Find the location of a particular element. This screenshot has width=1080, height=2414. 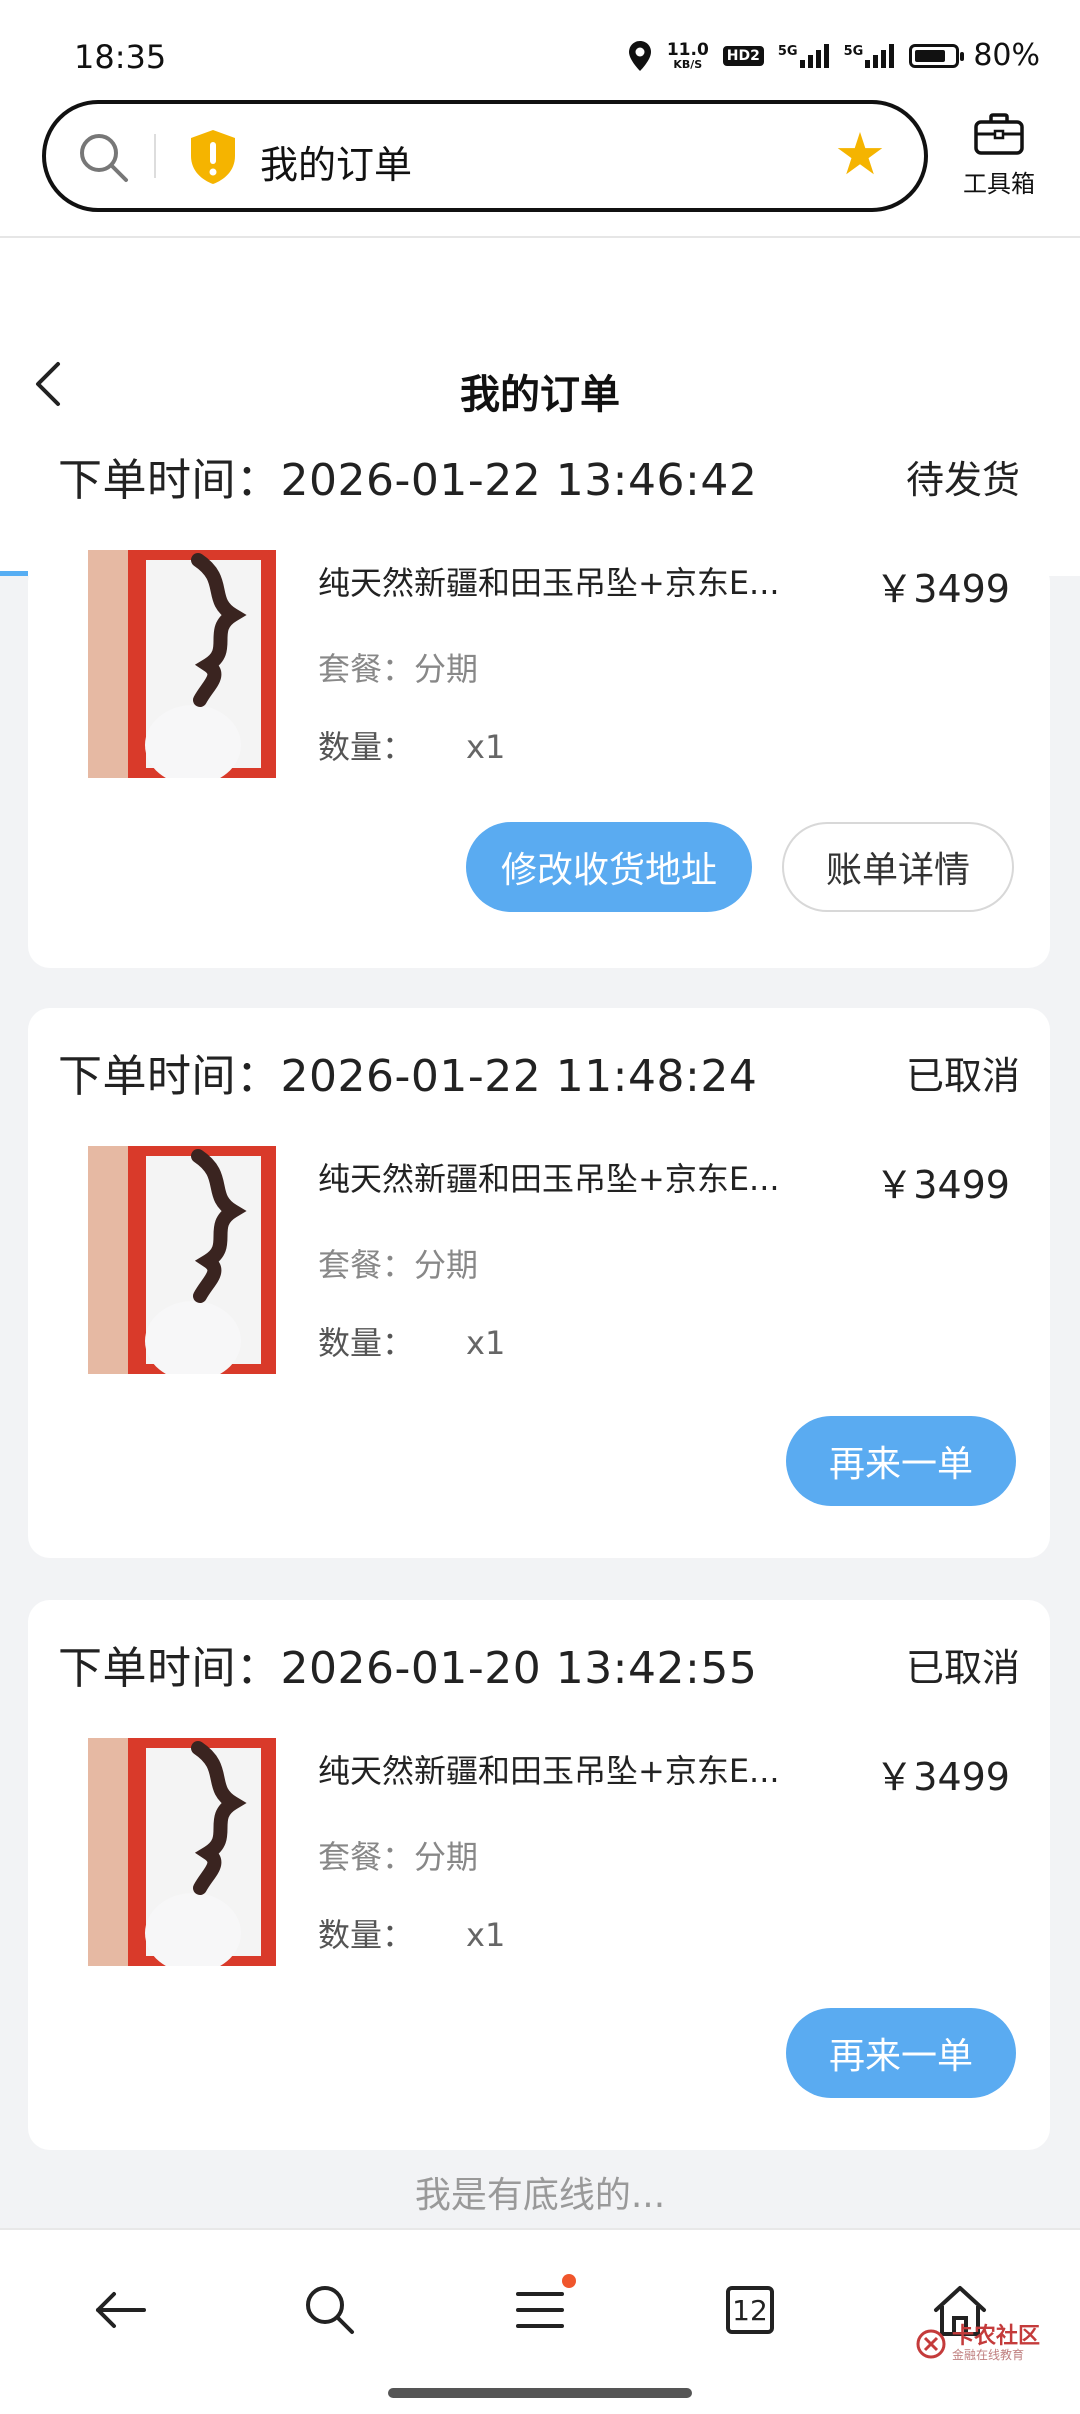

page-title: 我的订单 is located at coordinates (540, 395).